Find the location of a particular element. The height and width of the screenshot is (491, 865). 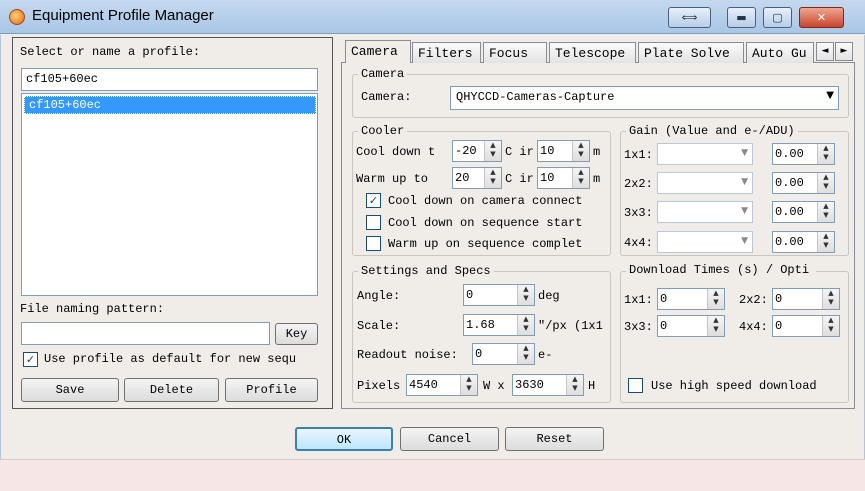

dl-4x4-value: 0 is located at coordinates (779, 326).